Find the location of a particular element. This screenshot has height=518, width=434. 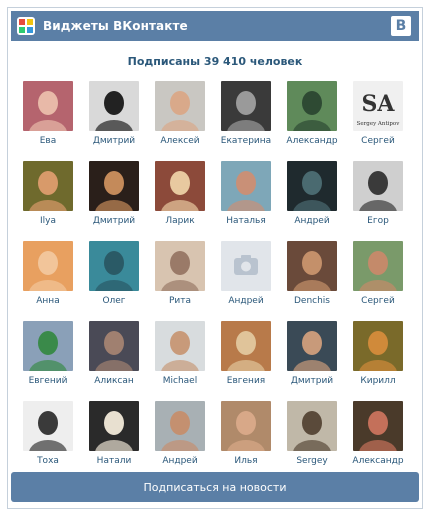

subscriber-name: Ilya is located at coordinates (48, 221).